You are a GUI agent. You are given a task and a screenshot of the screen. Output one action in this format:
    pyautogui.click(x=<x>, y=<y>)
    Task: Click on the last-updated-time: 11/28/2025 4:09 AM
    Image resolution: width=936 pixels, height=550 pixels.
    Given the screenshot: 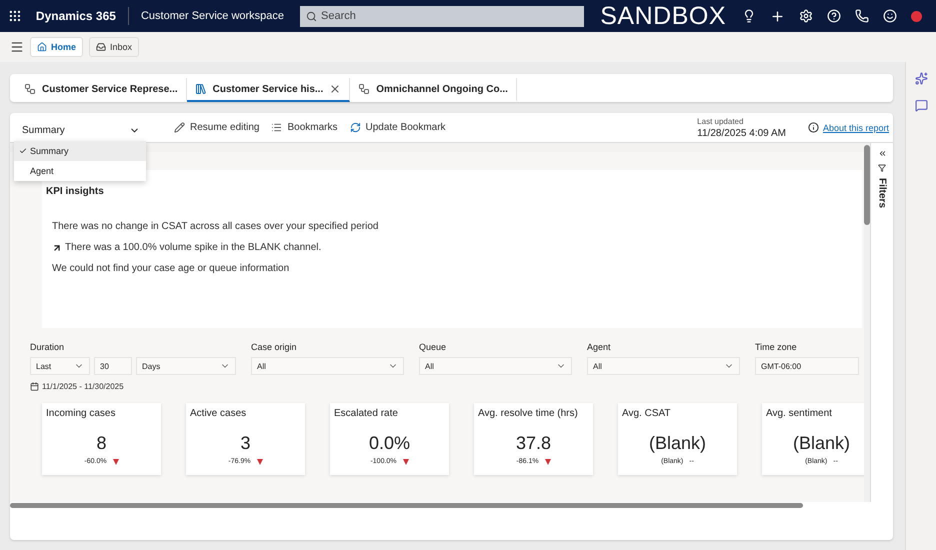 What is the action you would take?
    pyautogui.click(x=741, y=133)
    